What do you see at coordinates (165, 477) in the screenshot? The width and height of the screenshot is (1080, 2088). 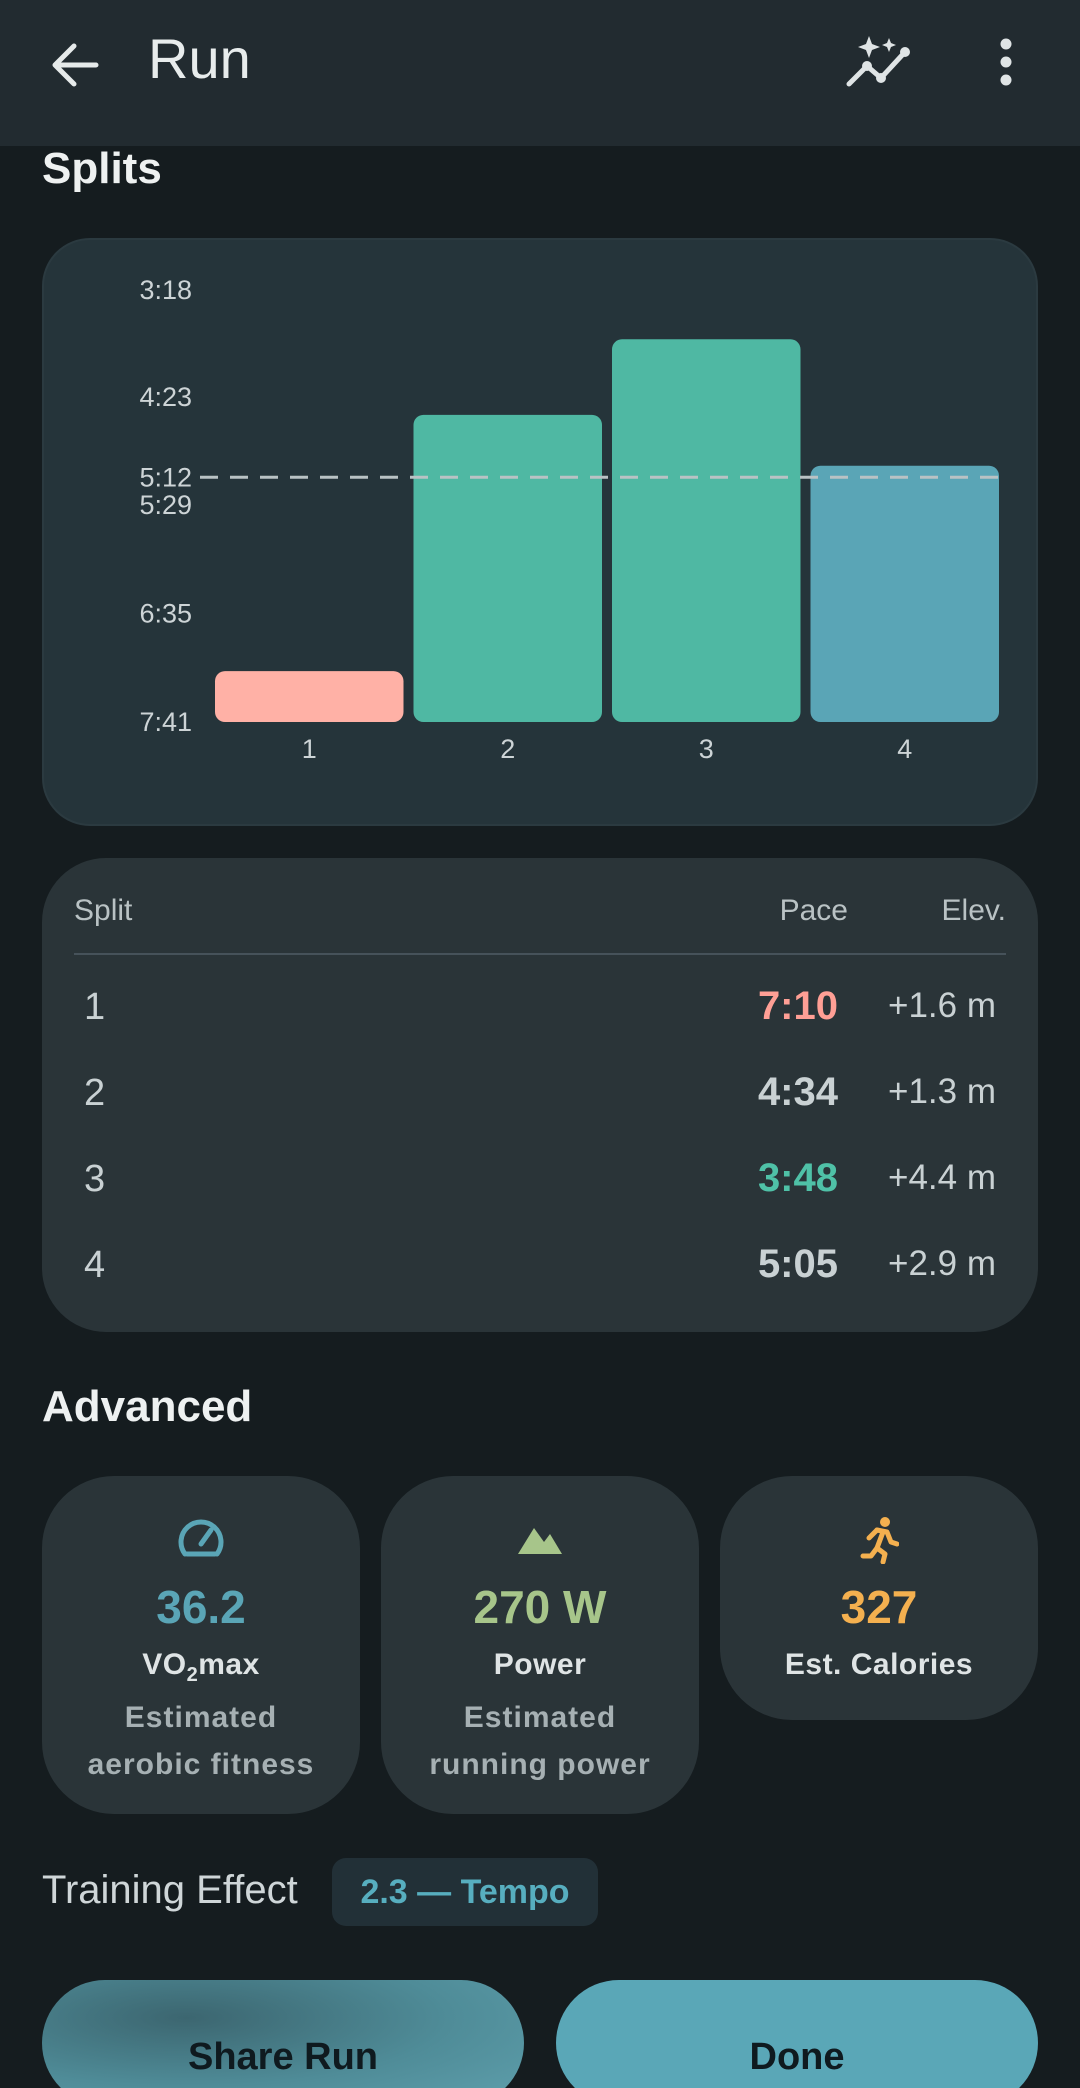 I see `y-tick-label: 5:12` at bounding box center [165, 477].